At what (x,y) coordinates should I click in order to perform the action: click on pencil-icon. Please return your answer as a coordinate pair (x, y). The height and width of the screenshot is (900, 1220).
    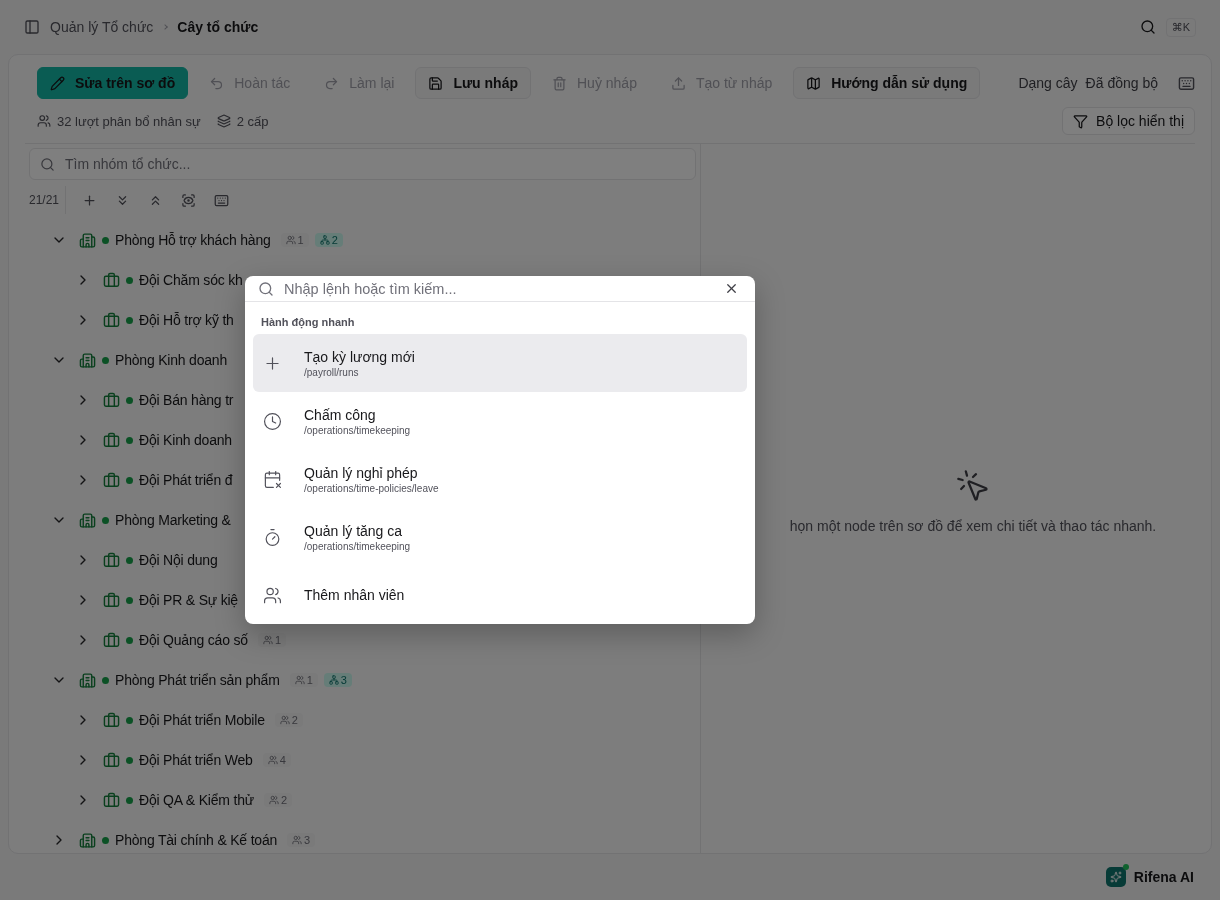
    Looking at the image, I should click on (57, 83).